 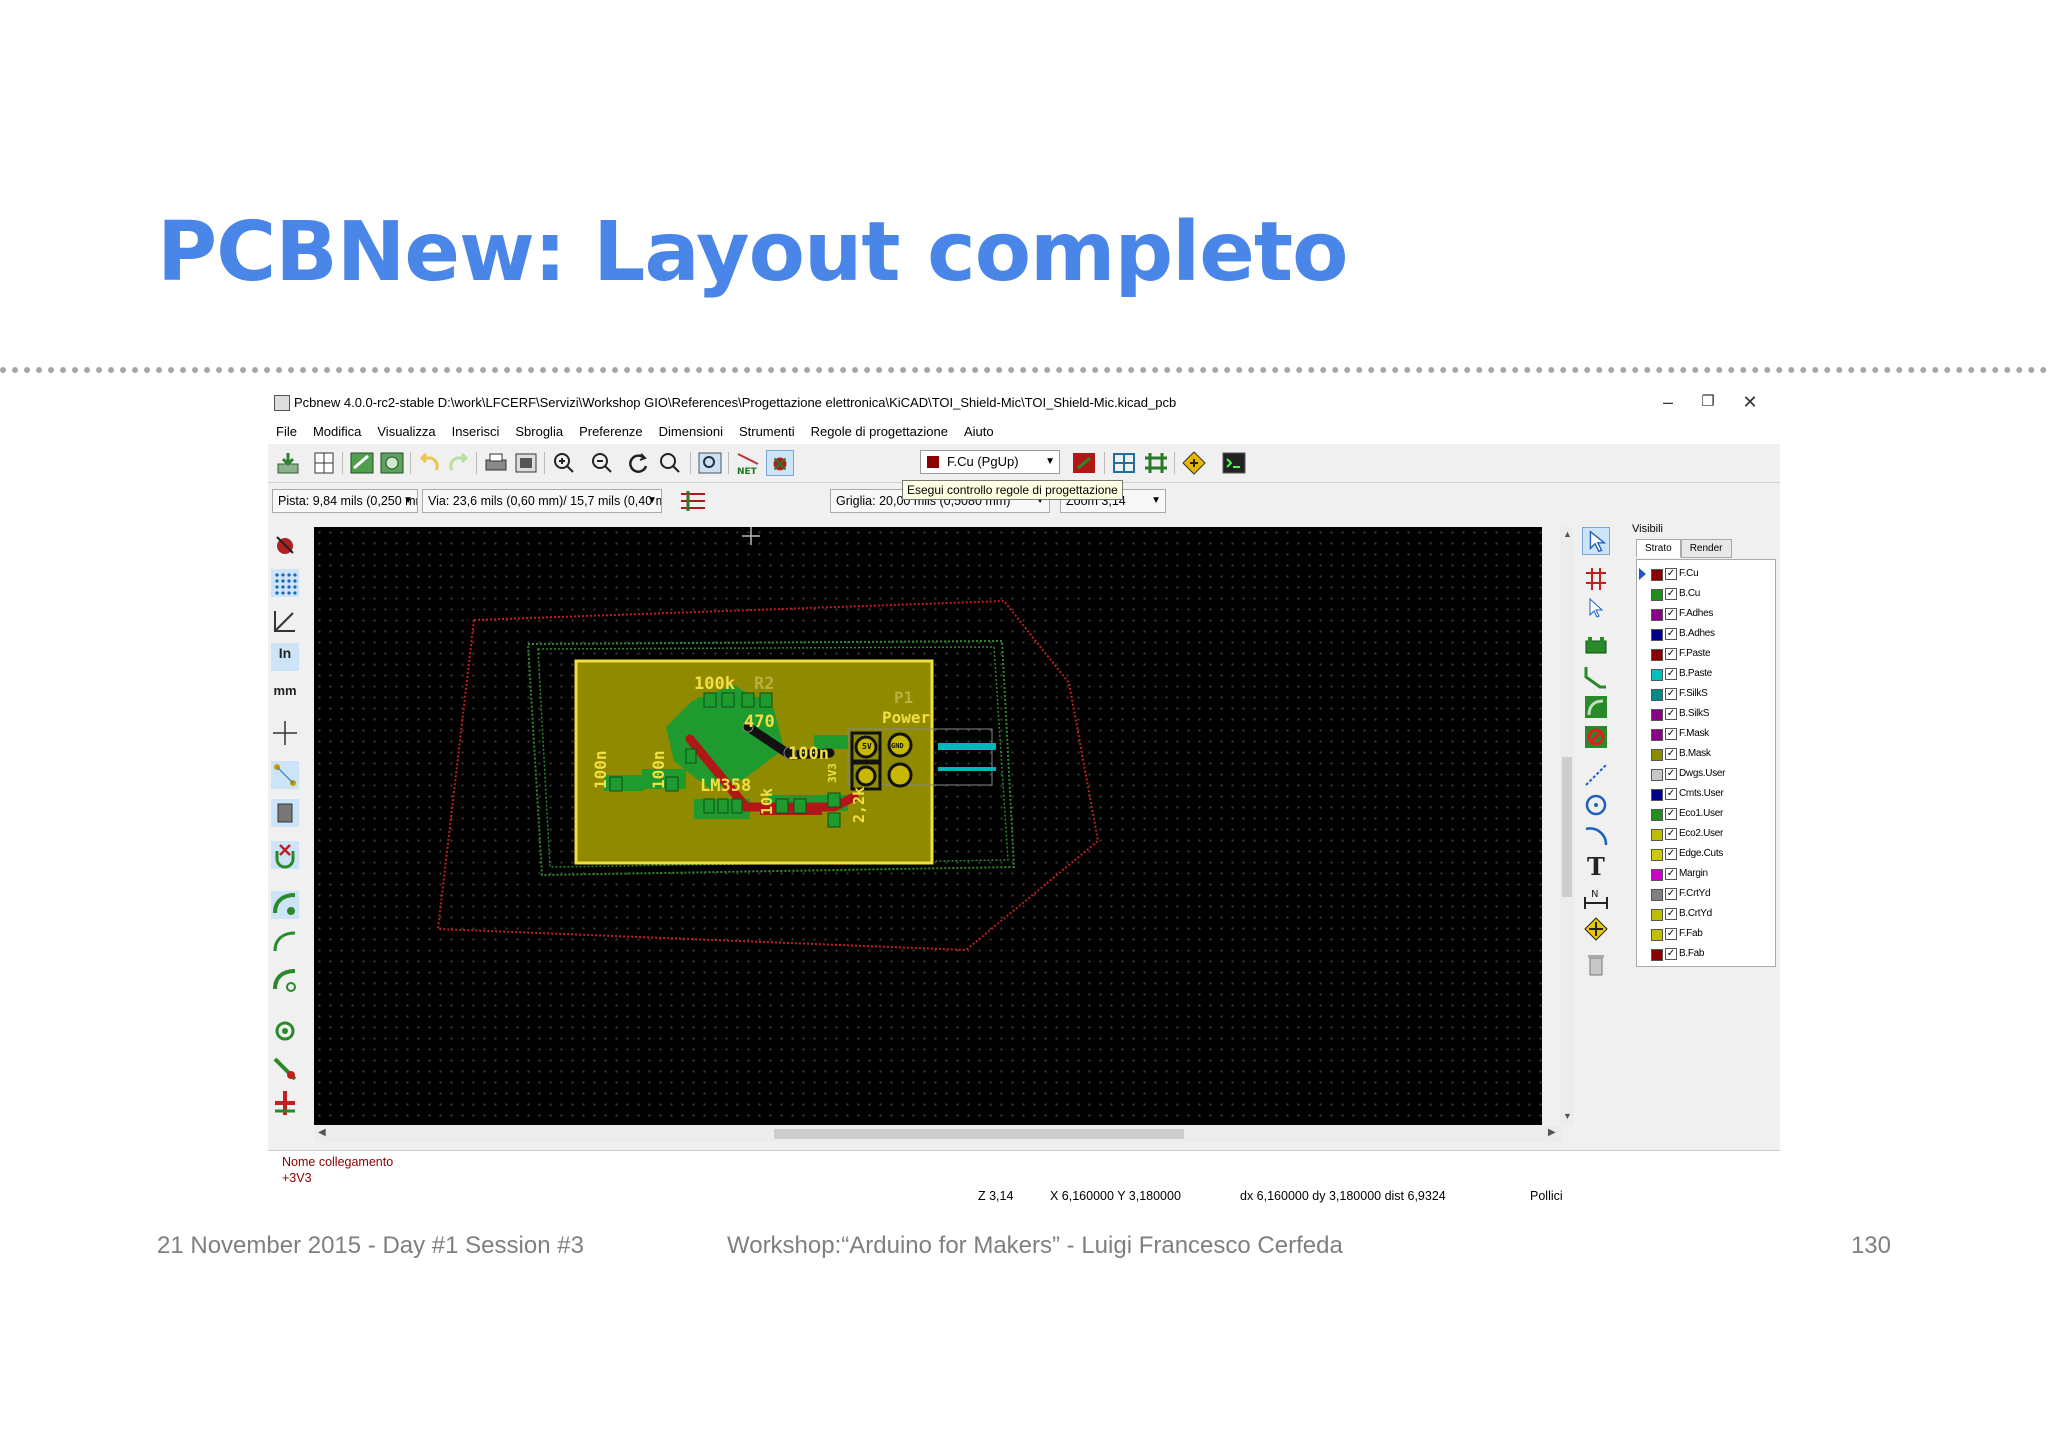 What do you see at coordinates (1596, 541) in the screenshot?
I see `select-arrow-icon` at bounding box center [1596, 541].